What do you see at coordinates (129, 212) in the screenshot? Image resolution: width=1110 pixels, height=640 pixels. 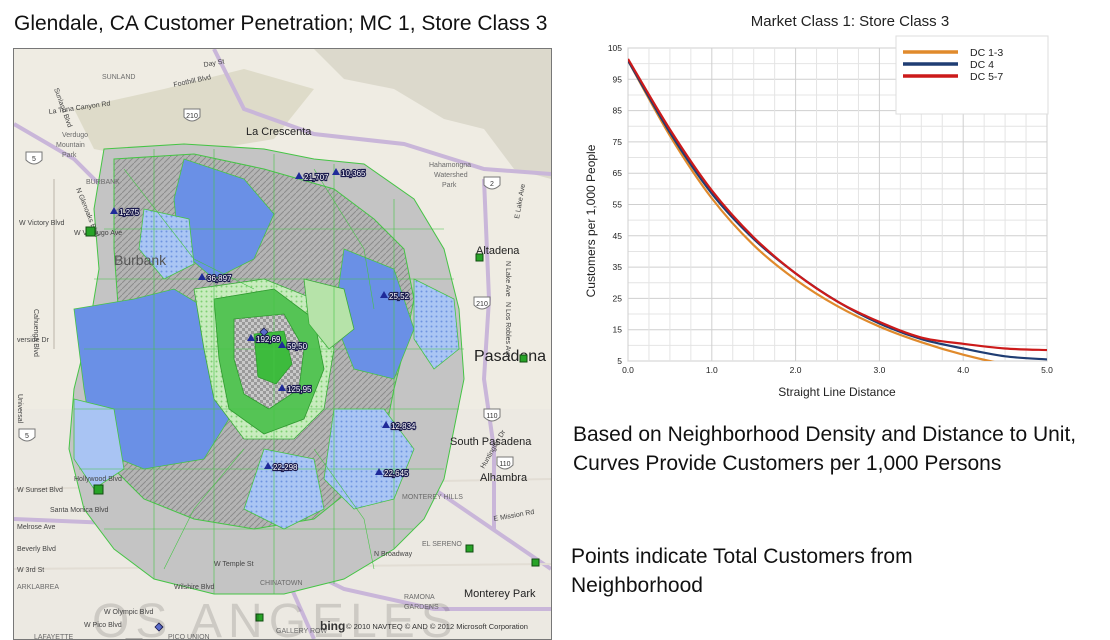 I see `customer-point-label: 1,275` at bounding box center [129, 212].